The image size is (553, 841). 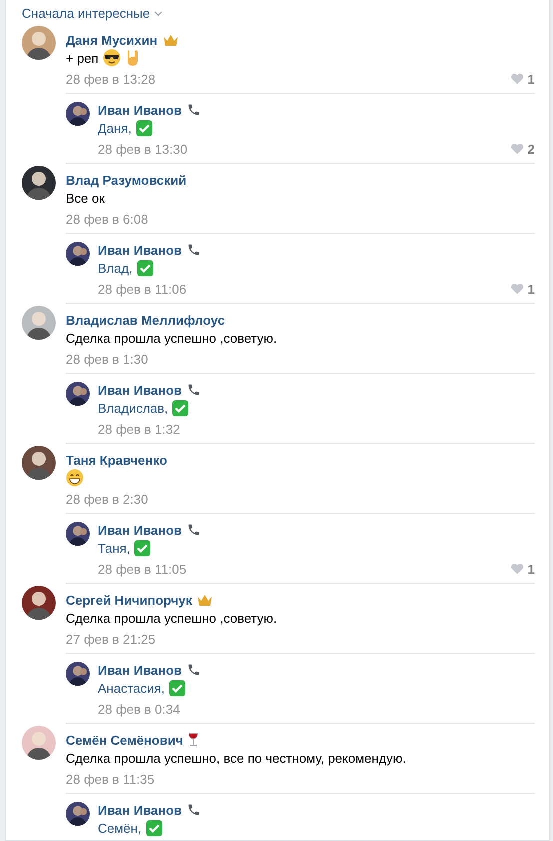 I want to click on author-name: Таня Кравченко, so click(x=117, y=460).